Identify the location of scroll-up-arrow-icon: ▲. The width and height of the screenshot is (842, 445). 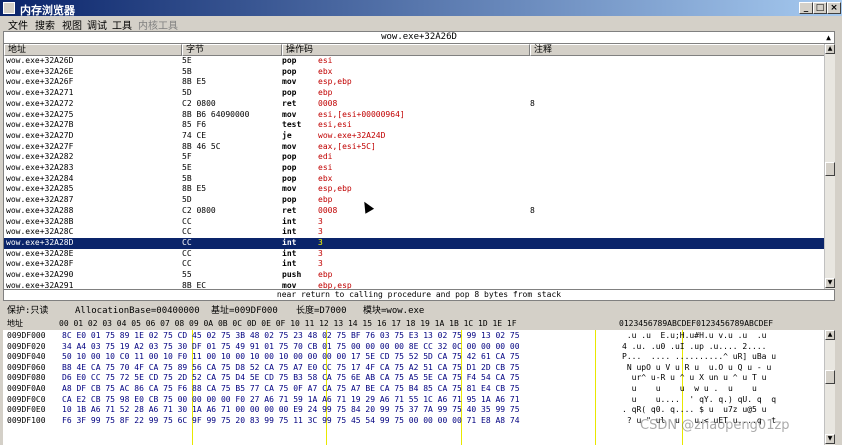
(830, 49).